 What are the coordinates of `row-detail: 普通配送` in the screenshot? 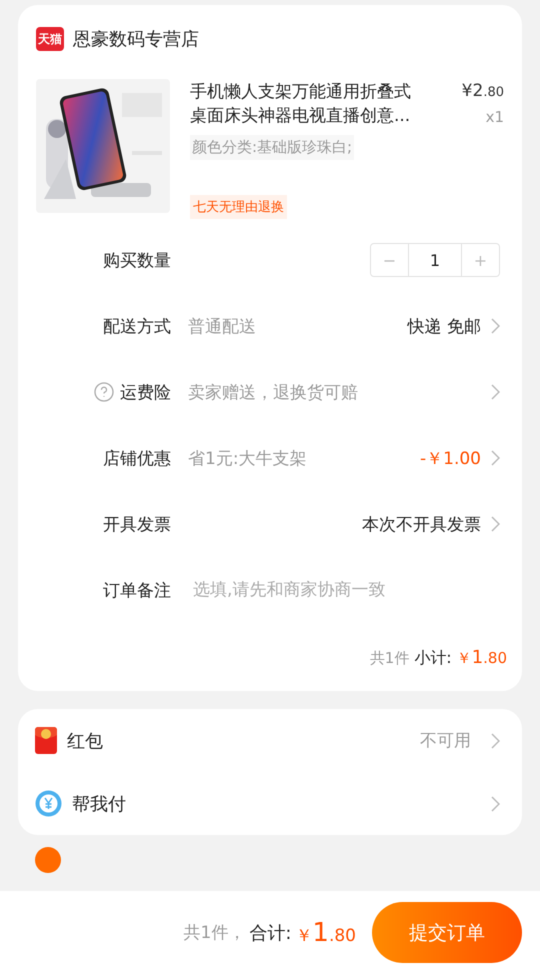 It's located at (222, 327).